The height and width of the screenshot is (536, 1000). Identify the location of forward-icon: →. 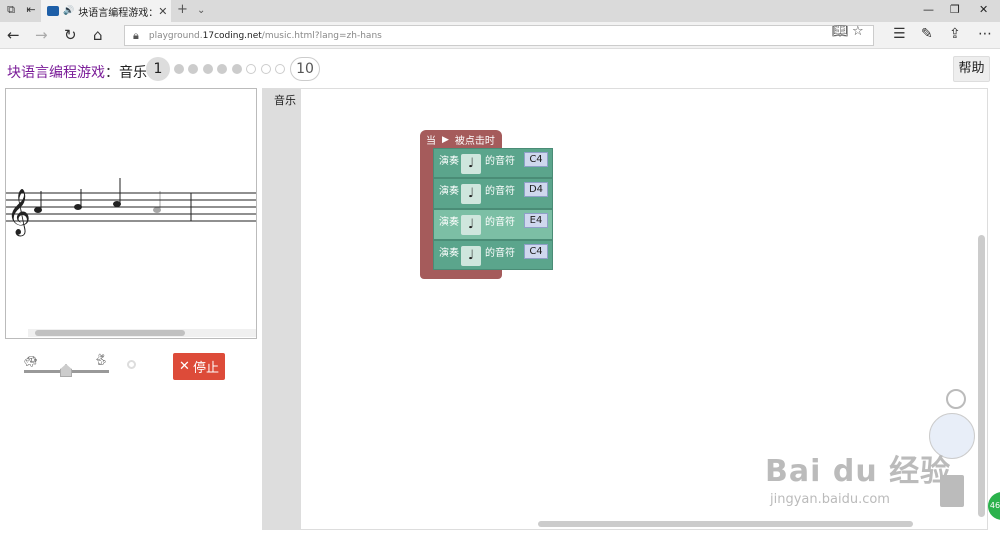
(41, 35).